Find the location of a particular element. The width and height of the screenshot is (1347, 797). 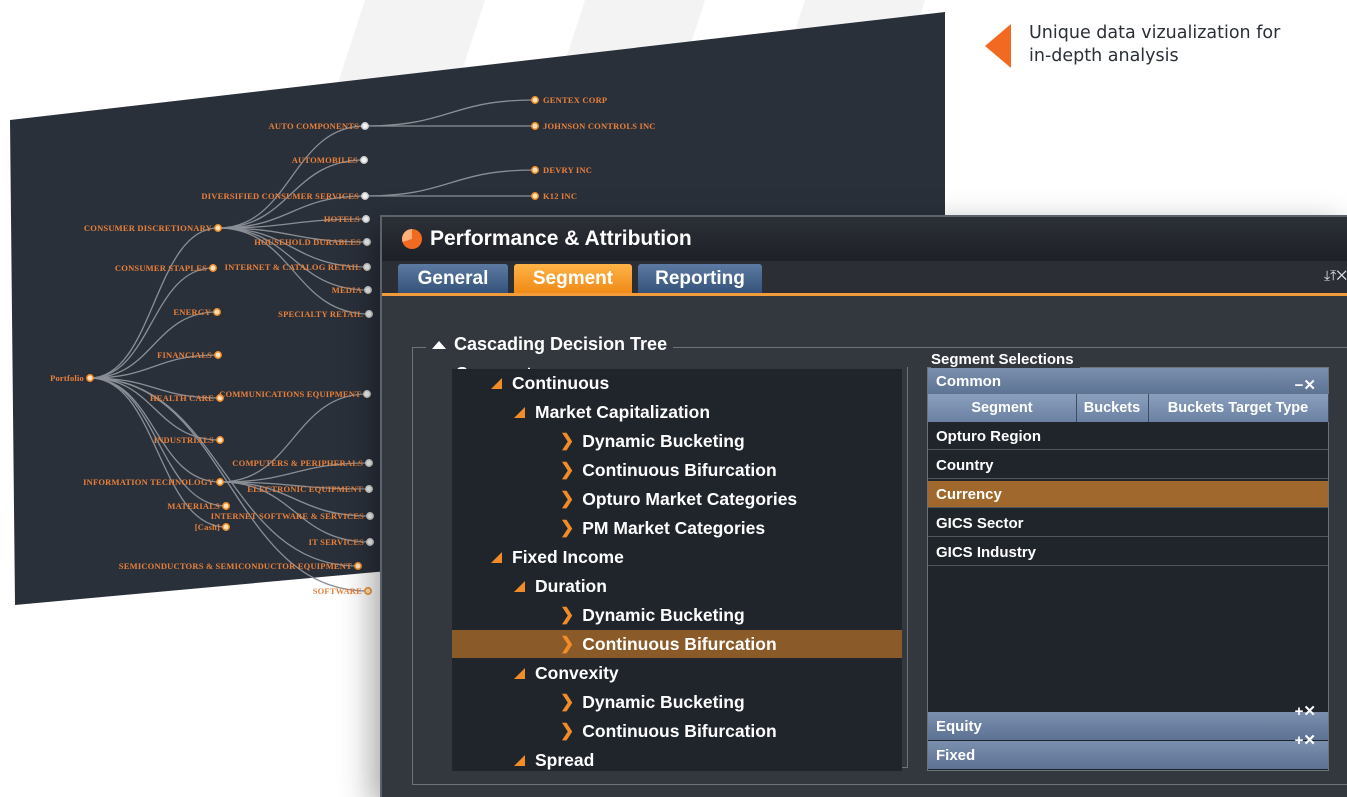

tree-node-label: AUTOMOBILES is located at coordinates (325, 160).